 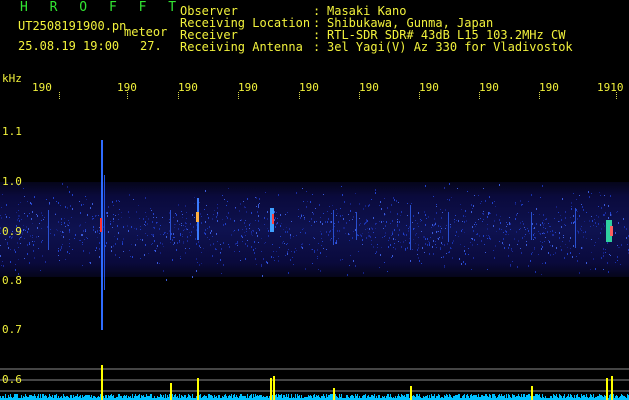 What do you see at coordinates (127, 87) in the screenshot?
I see `time-tick-label: 190` at bounding box center [127, 87].